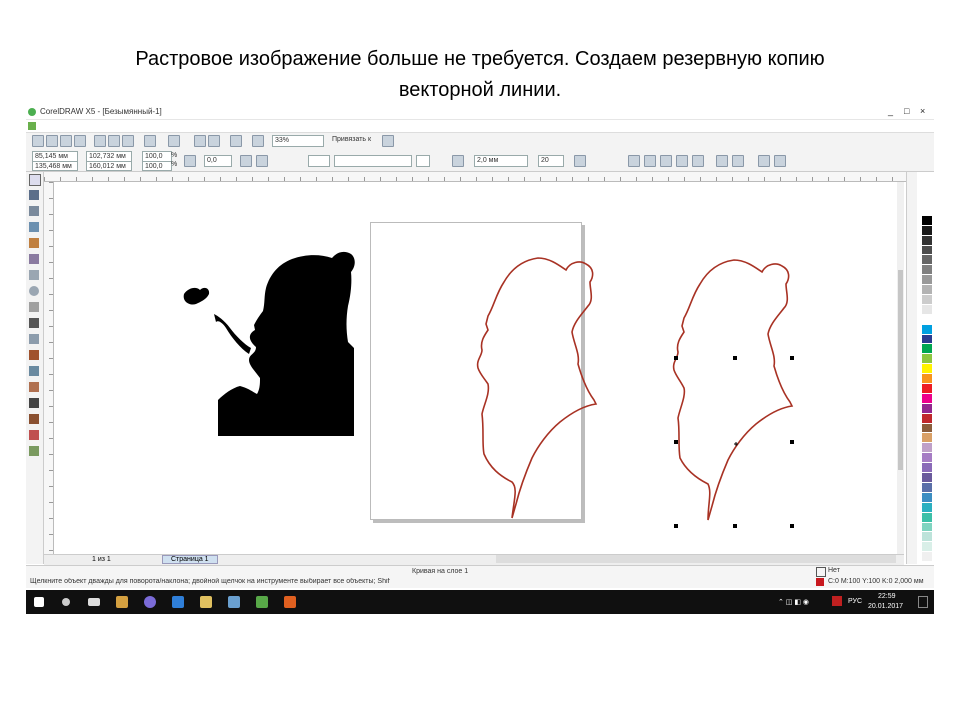  What do you see at coordinates (34, 275) in the screenshot?
I see `rectangle-tool-icon` at bounding box center [34, 275].